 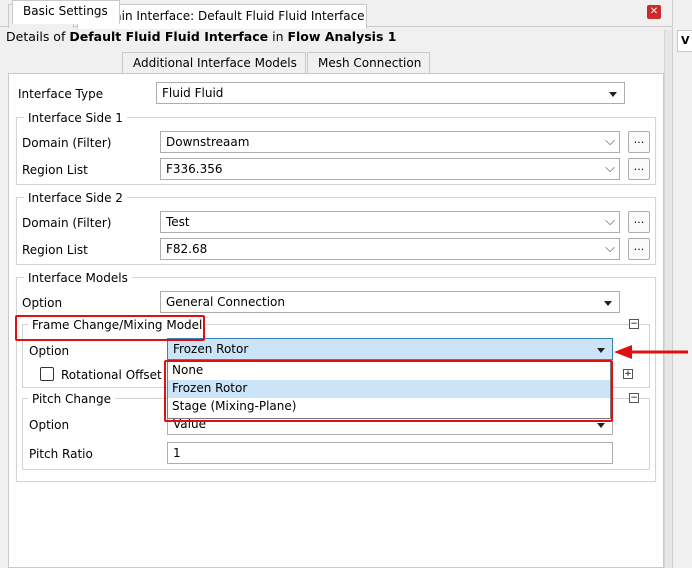 What do you see at coordinates (342, 36) in the screenshot?
I see `details-analysis: Flow Analysis 1` at bounding box center [342, 36].